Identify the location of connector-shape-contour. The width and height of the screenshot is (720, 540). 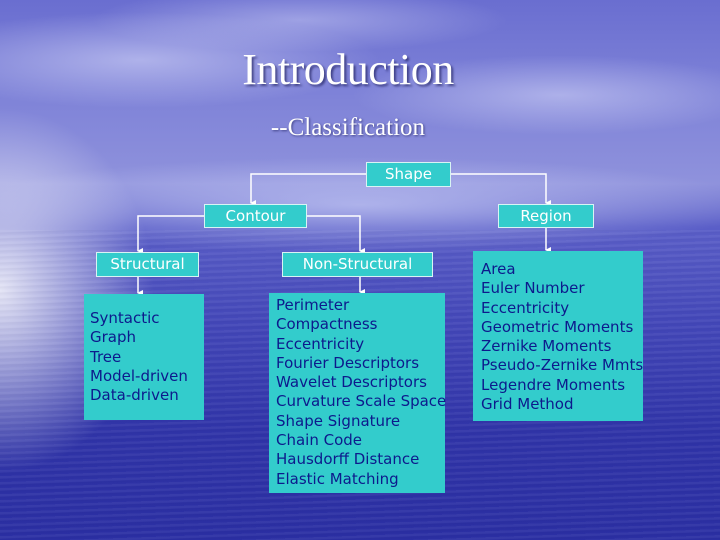
(308, 189).